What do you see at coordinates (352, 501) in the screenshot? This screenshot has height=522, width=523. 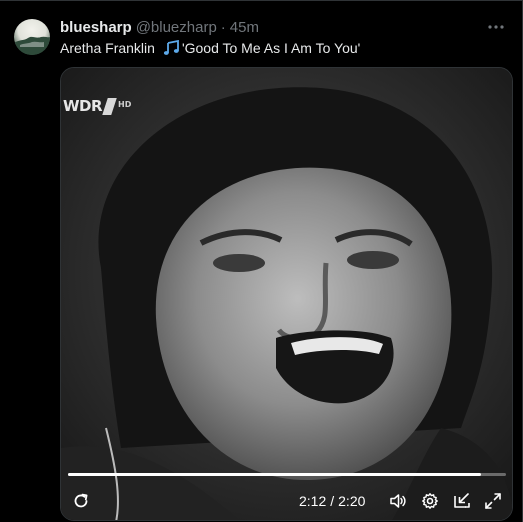 I see `video-duration: 2:20` at bounding box center [352, 501].